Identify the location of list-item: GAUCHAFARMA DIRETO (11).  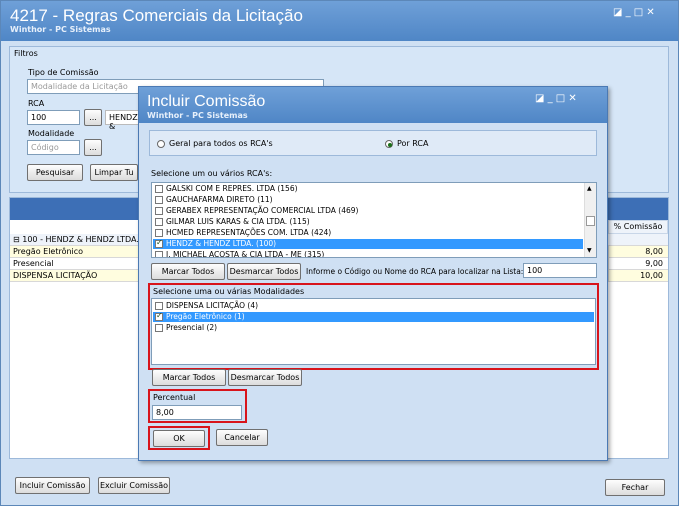
(368, 200).